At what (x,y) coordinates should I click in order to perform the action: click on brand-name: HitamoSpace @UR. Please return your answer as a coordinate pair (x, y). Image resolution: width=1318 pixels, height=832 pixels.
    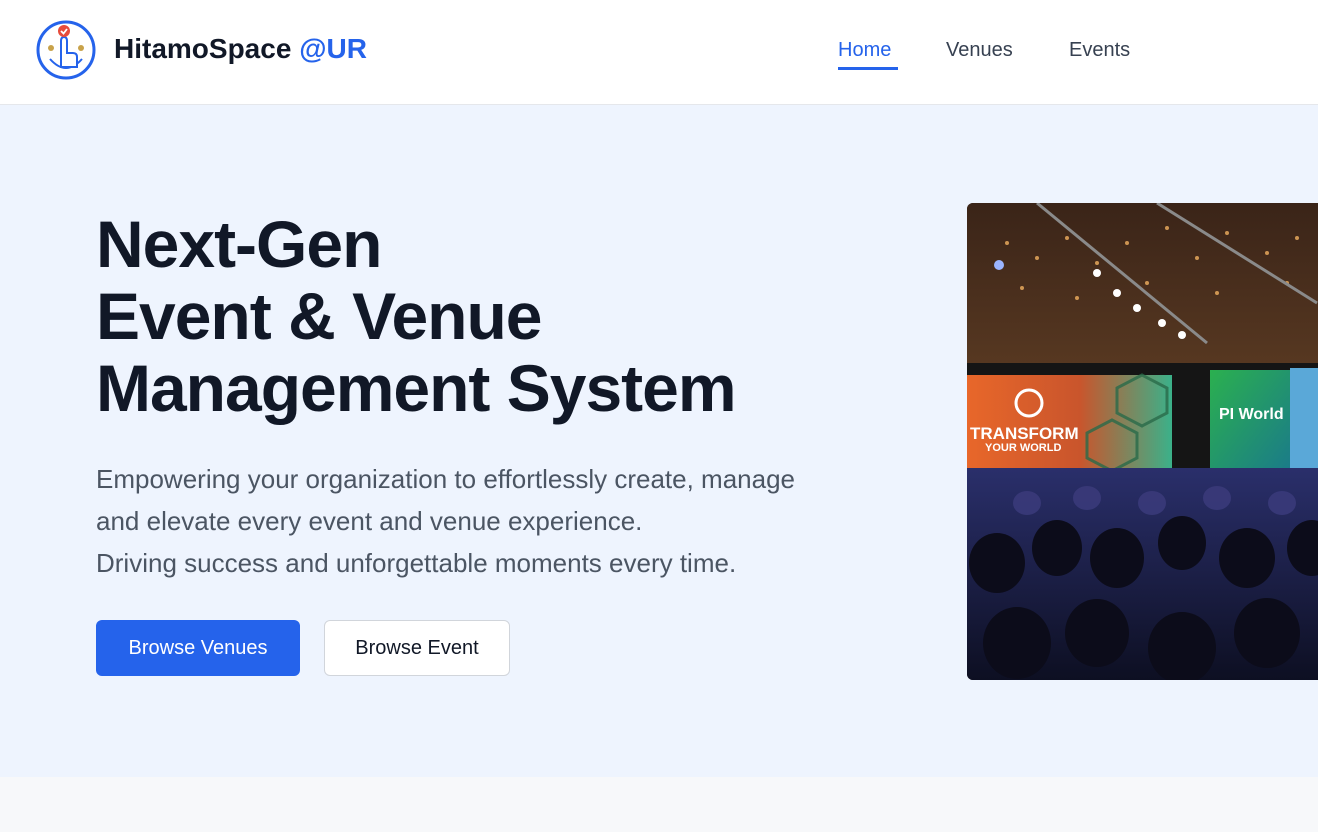
    Looking at the image, I should click on (240, 49).